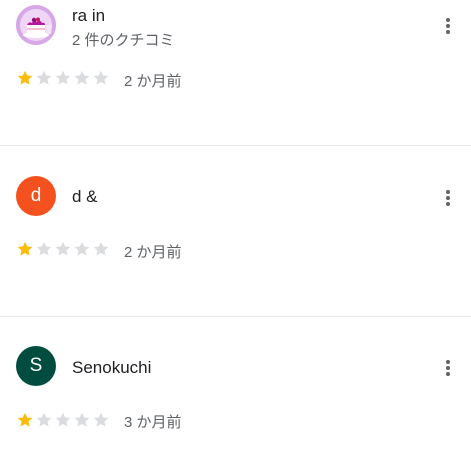 The image size is (471, 451). What do you see at coordinates (123, 39) in the screenshot?
I see `reviewer-review-count: 2 件のクチコミ` at bounding box center [123, 39].